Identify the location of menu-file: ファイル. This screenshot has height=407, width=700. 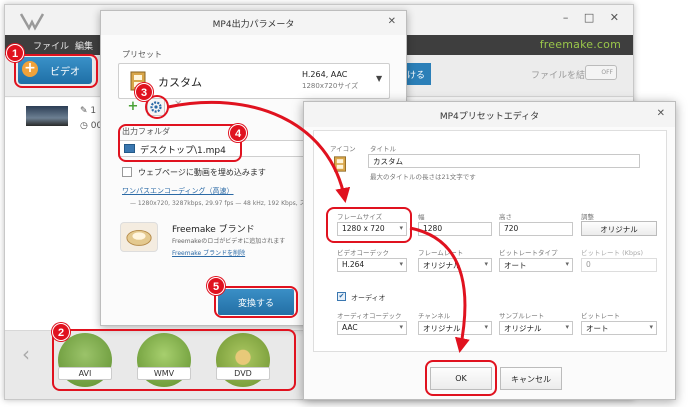
(51, 45).